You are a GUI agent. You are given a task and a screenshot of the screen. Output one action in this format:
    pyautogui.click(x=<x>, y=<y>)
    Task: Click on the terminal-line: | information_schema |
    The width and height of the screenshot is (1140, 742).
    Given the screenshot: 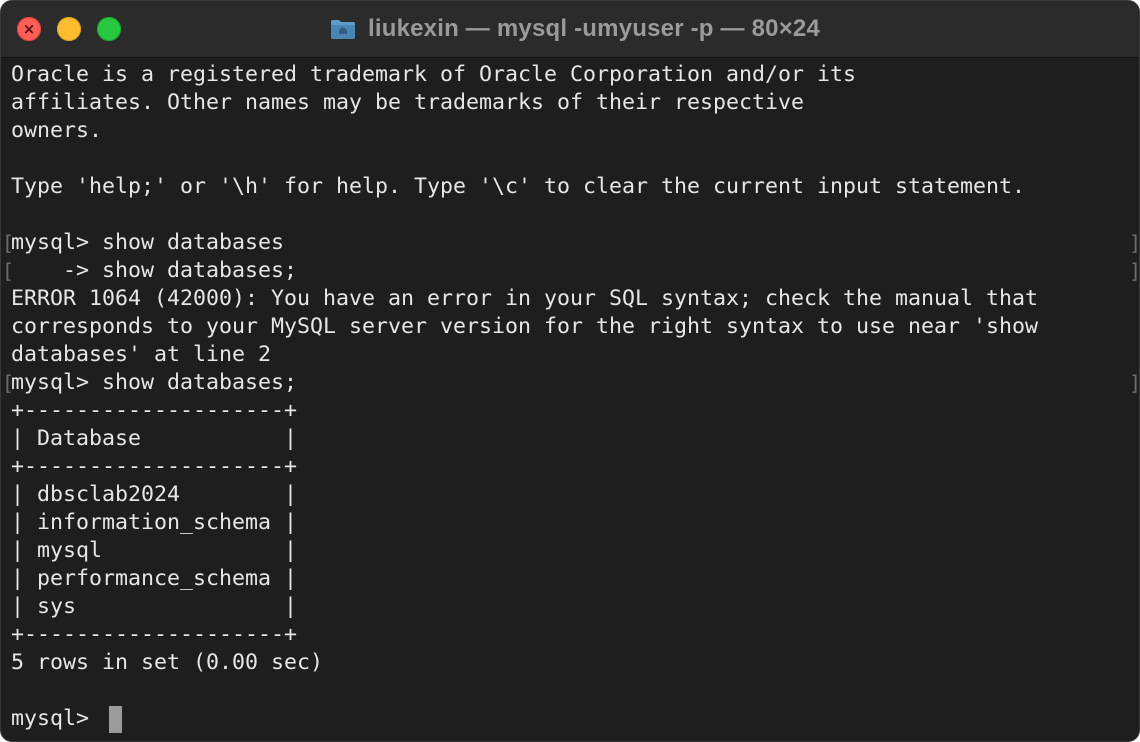 What is the action you would take?
    pyautogui.click(x=154, y=522)
    